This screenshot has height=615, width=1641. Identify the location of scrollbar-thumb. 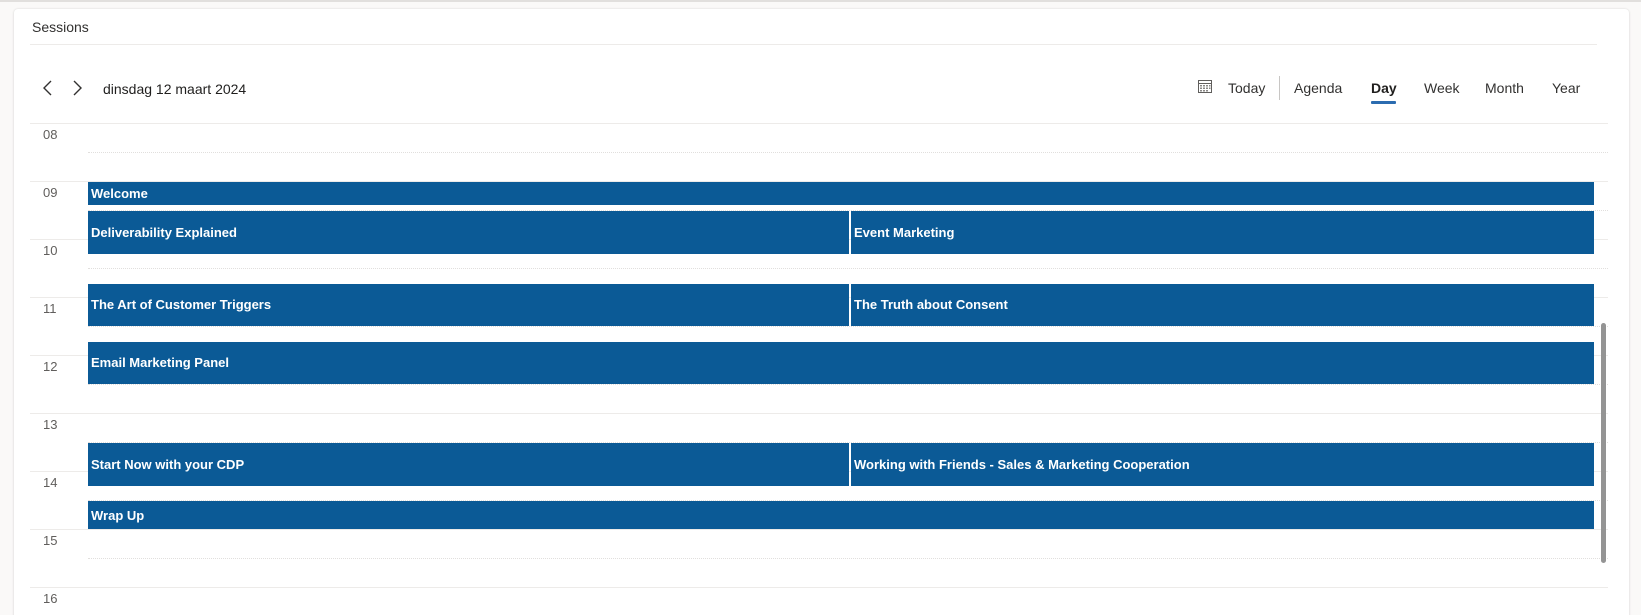
(1603, 443).